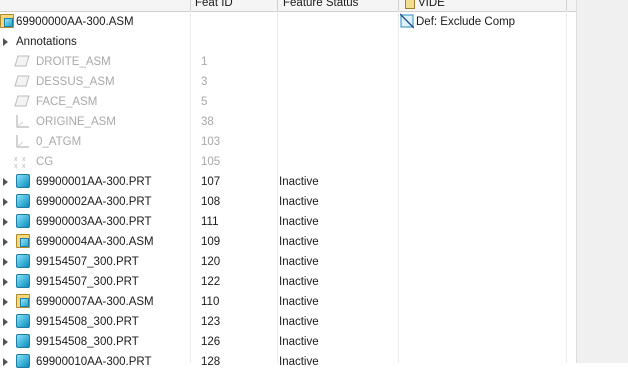  I want to click on component-row: 99154508_300.PRT 123 Inactive, so click(288, 322).